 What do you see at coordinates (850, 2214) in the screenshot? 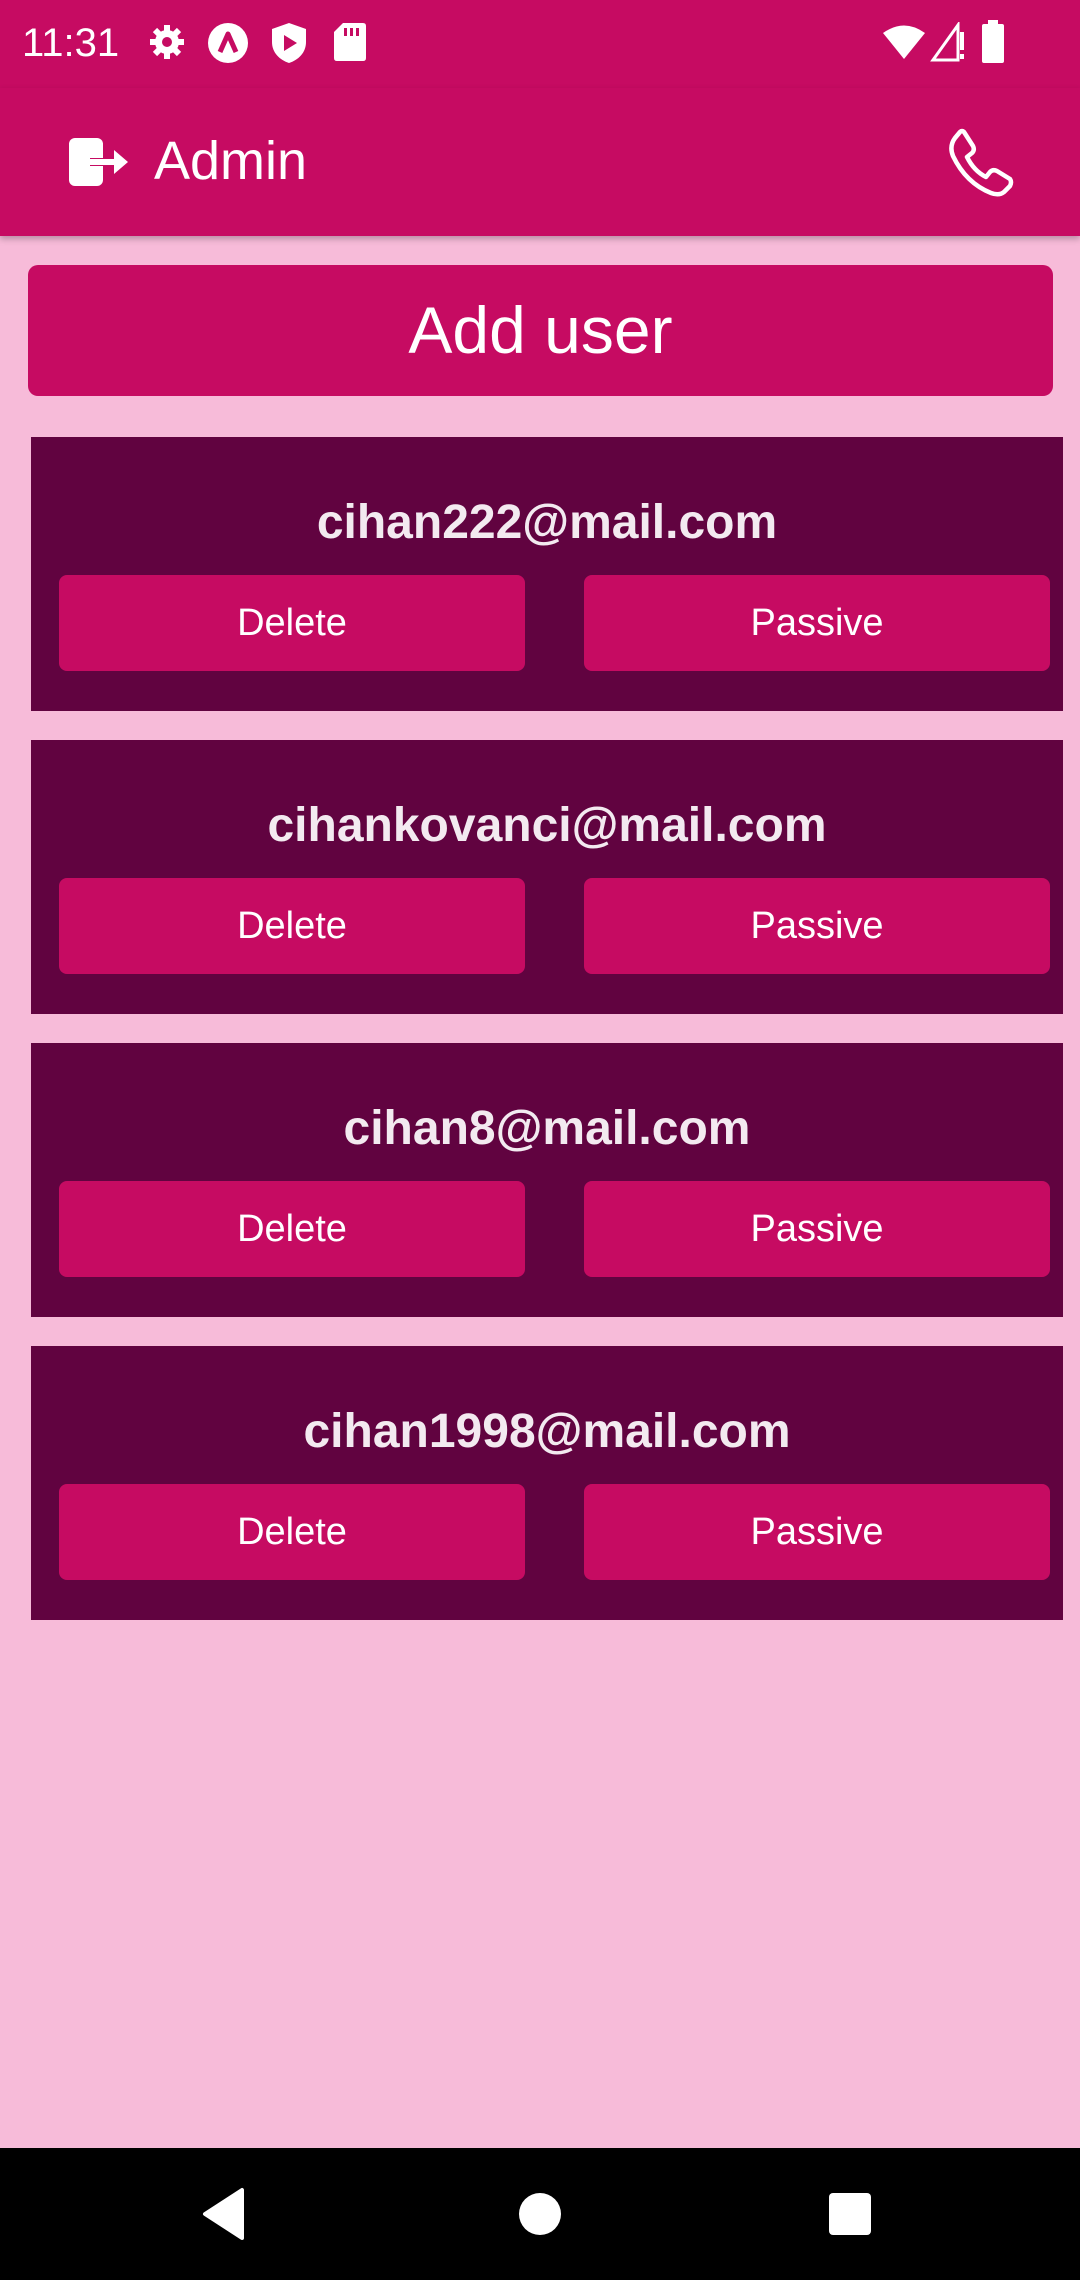
I see `recents-icon` at bounding box center [850, 2214].